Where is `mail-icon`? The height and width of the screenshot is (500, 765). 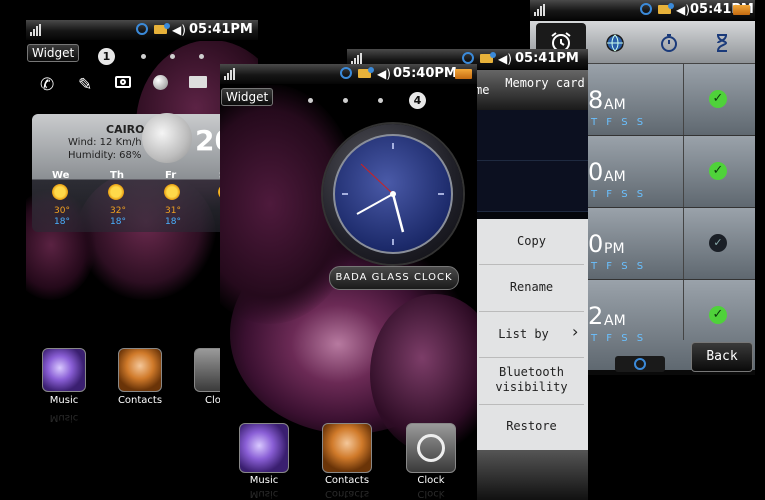
mail-icon is located at coordinates (198, 82).